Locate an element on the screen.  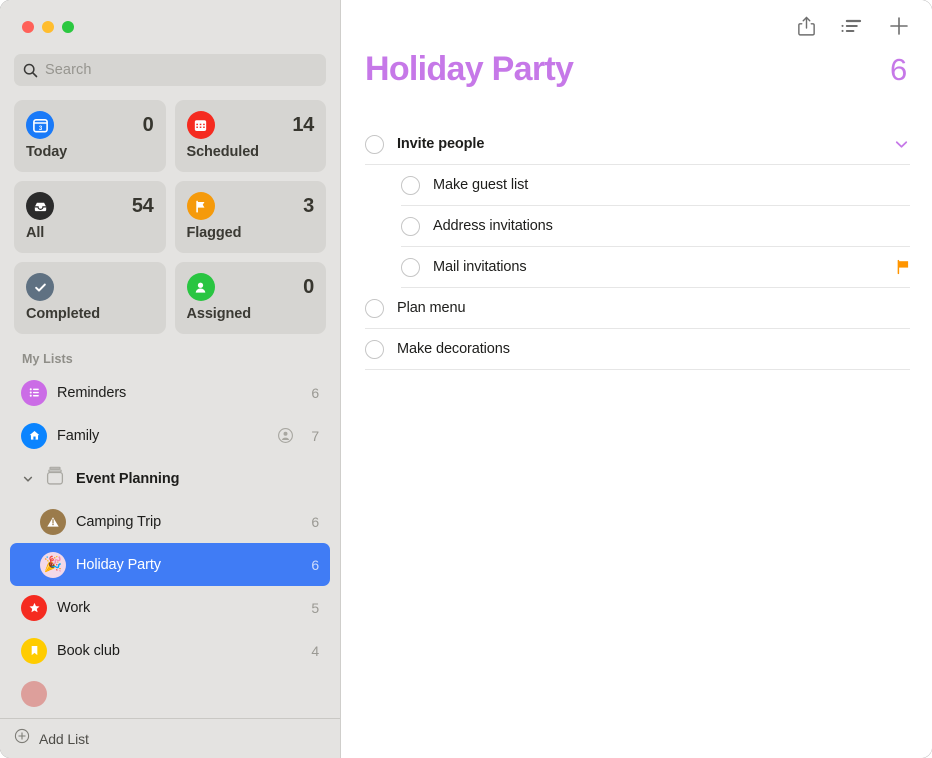
smart-list-count: 3 is located at coordinates (308, 205).